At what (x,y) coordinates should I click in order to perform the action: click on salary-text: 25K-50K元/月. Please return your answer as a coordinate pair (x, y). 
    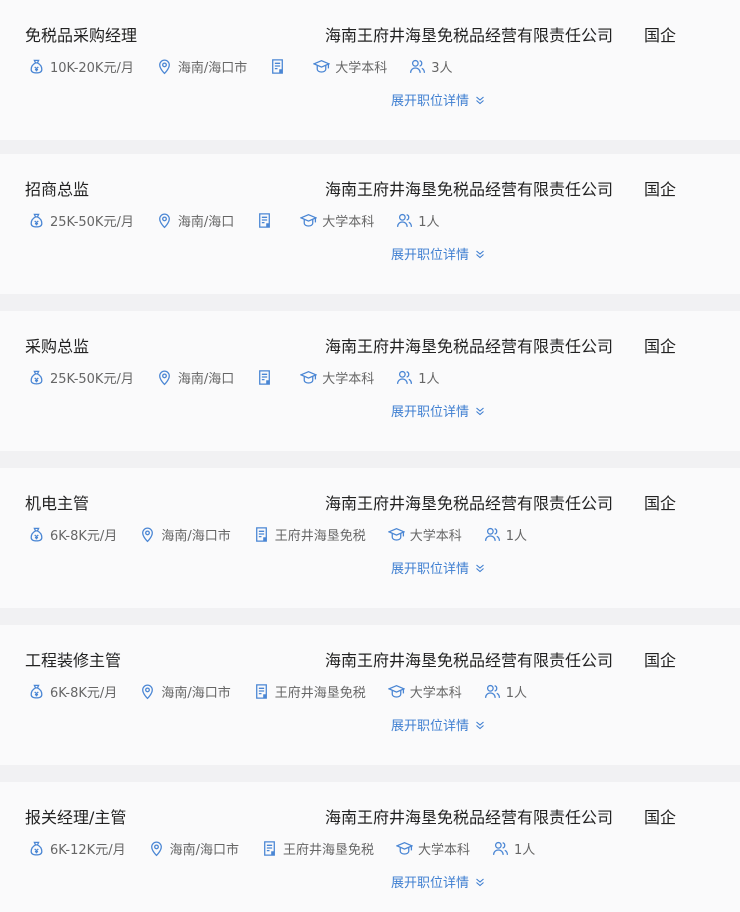
    Looking at the image, I should click on (92, 379).